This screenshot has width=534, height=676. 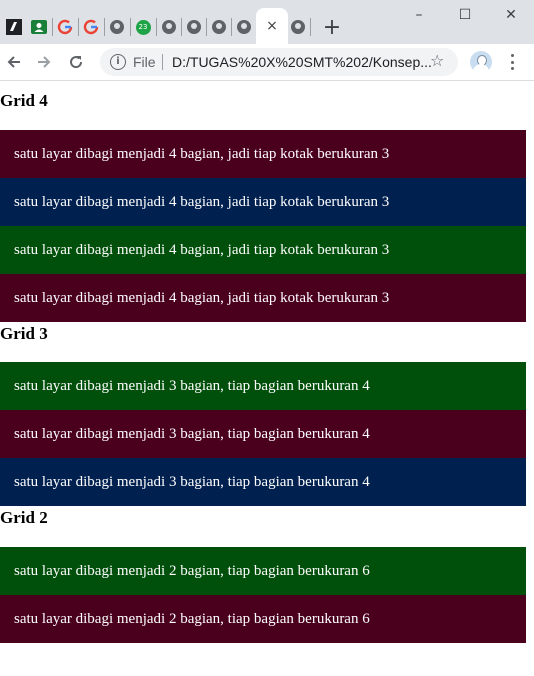 I want to click on tab-6: 23, so click(x=143, y=27).